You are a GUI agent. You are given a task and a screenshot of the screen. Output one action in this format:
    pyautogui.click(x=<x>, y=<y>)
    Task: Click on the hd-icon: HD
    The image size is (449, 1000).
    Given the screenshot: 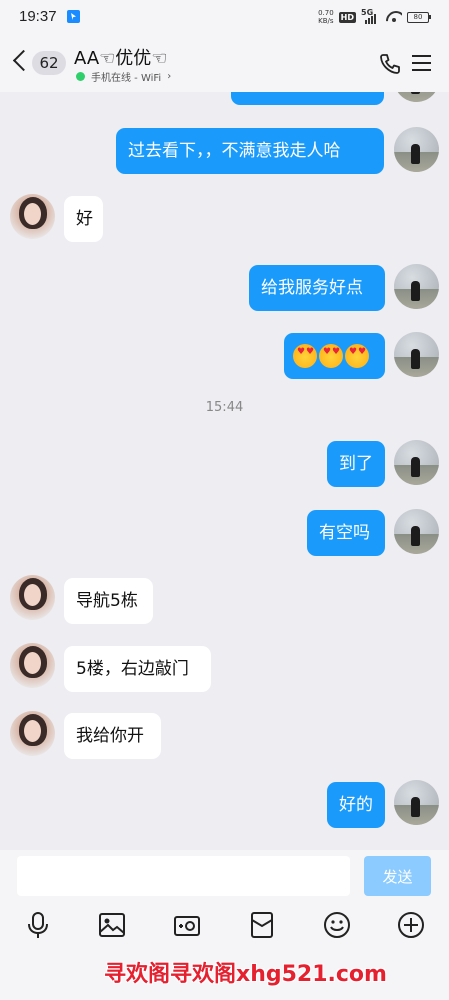 What is the action you would take?
    pyautogui.click(x=347, y=17)
    